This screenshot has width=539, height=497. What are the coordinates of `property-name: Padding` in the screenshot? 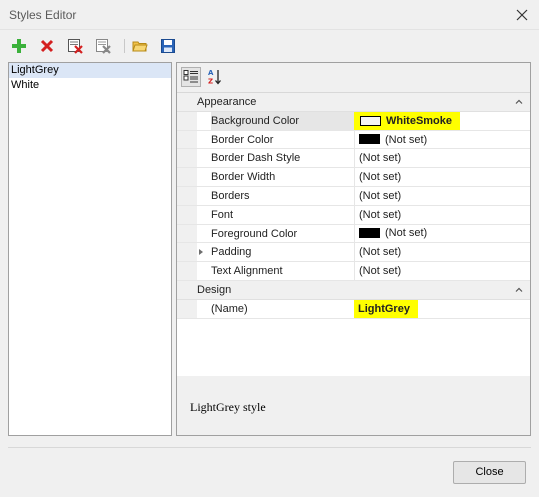 It's located at (283, 252).